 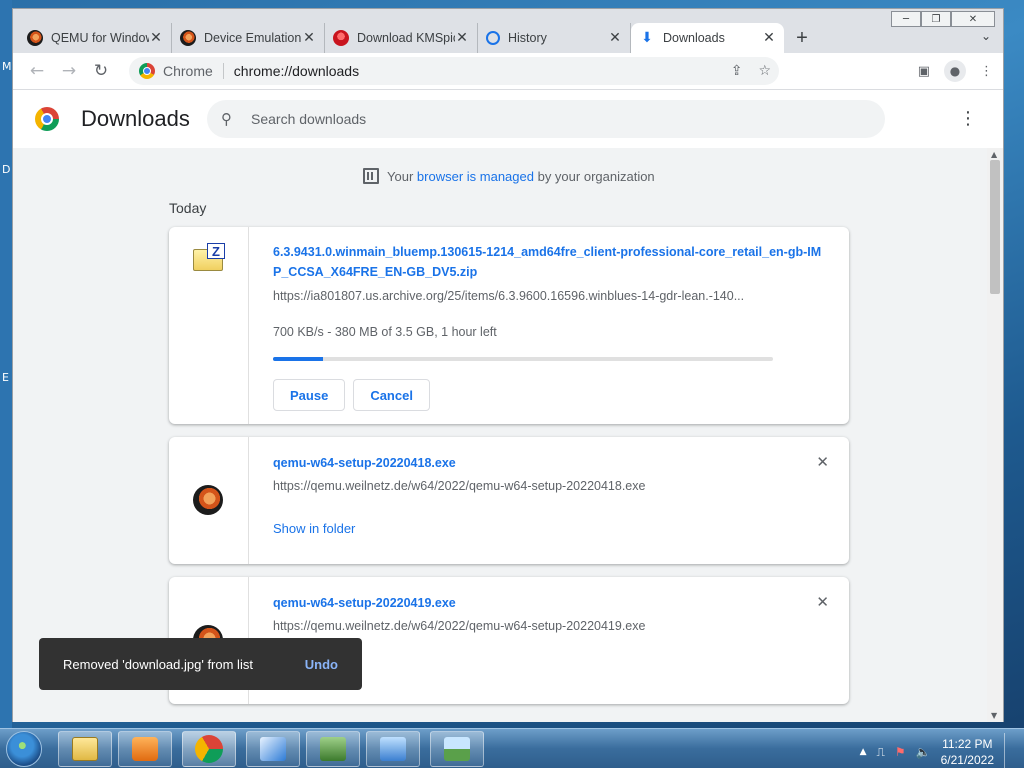 What do you see at coordinates (24, 749) in the screenshot?
I see `start-button` at bounding box center [24, 749].